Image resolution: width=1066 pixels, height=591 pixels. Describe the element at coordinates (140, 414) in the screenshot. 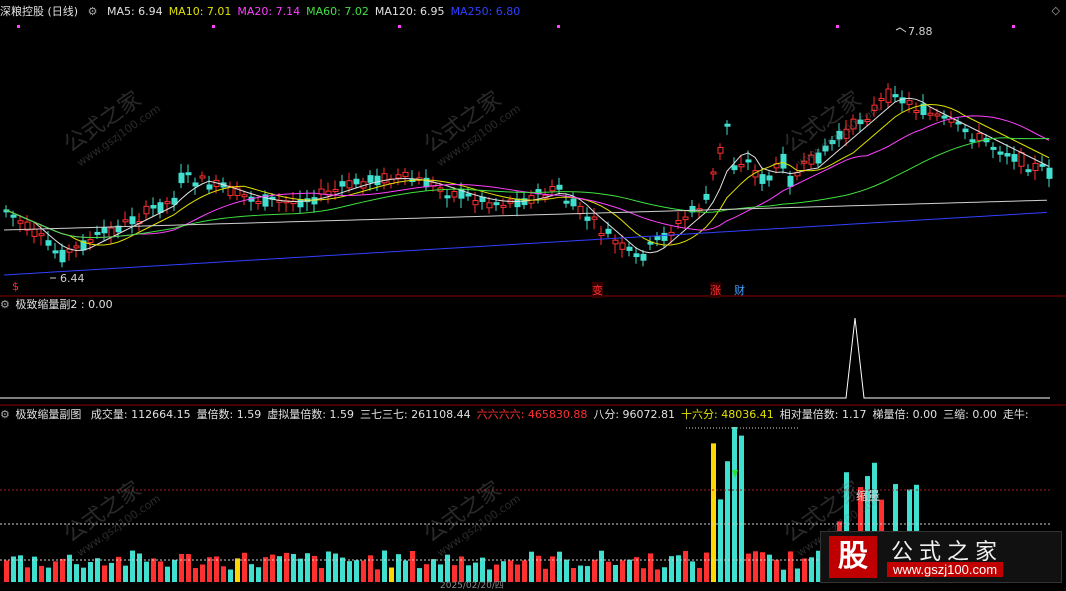

I see `volume-stat-label: 成交量: 112664.15` at that location.